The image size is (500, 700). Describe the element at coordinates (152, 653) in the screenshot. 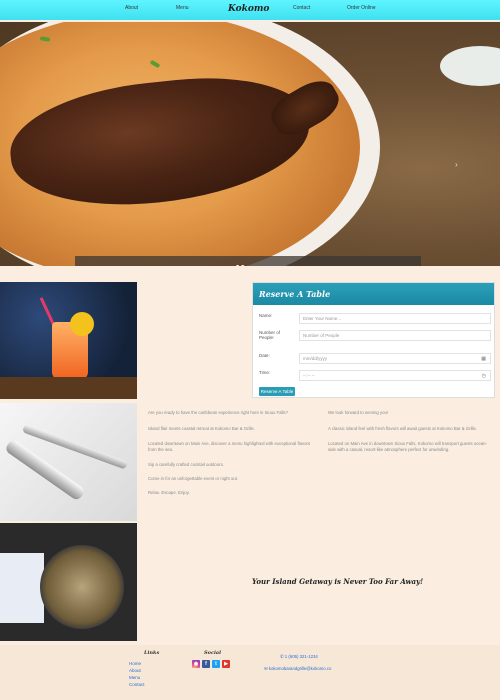

I see `links-heading: Links` at that location.